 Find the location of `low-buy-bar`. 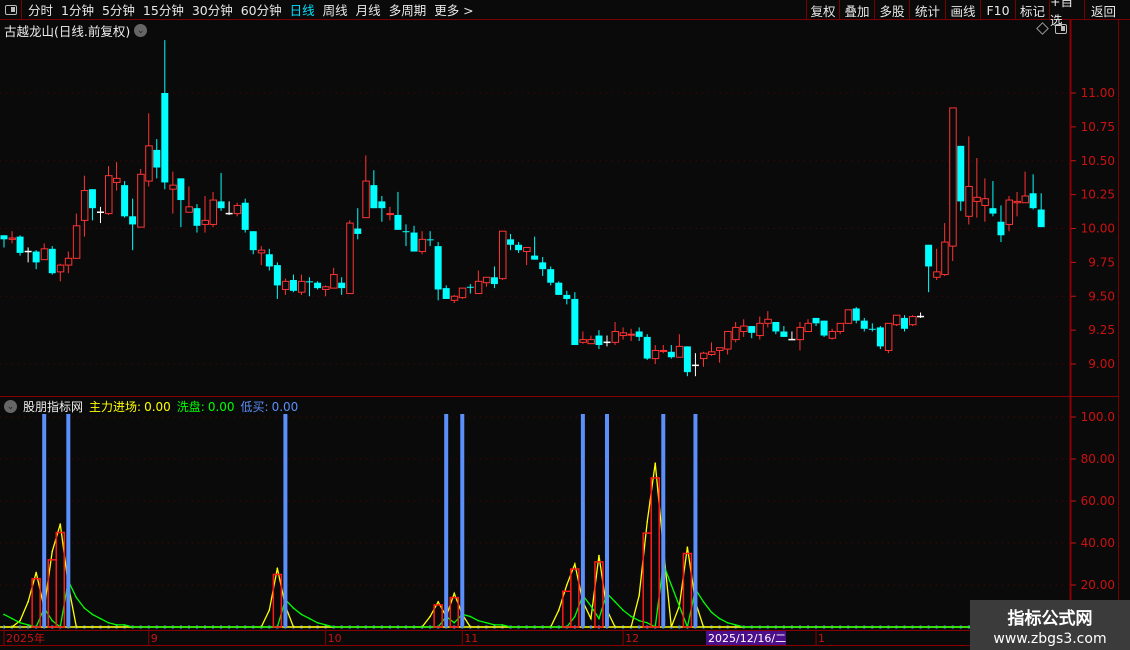

low-buy-bar is located at coordinates (695, 520).